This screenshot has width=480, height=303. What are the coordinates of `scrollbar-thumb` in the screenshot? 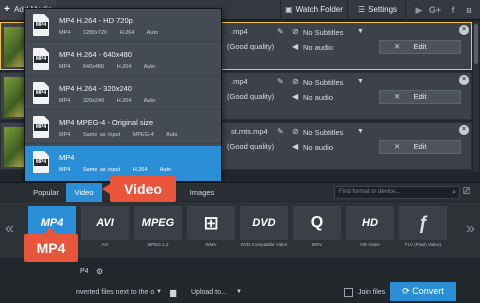 It's located at (476, 44).